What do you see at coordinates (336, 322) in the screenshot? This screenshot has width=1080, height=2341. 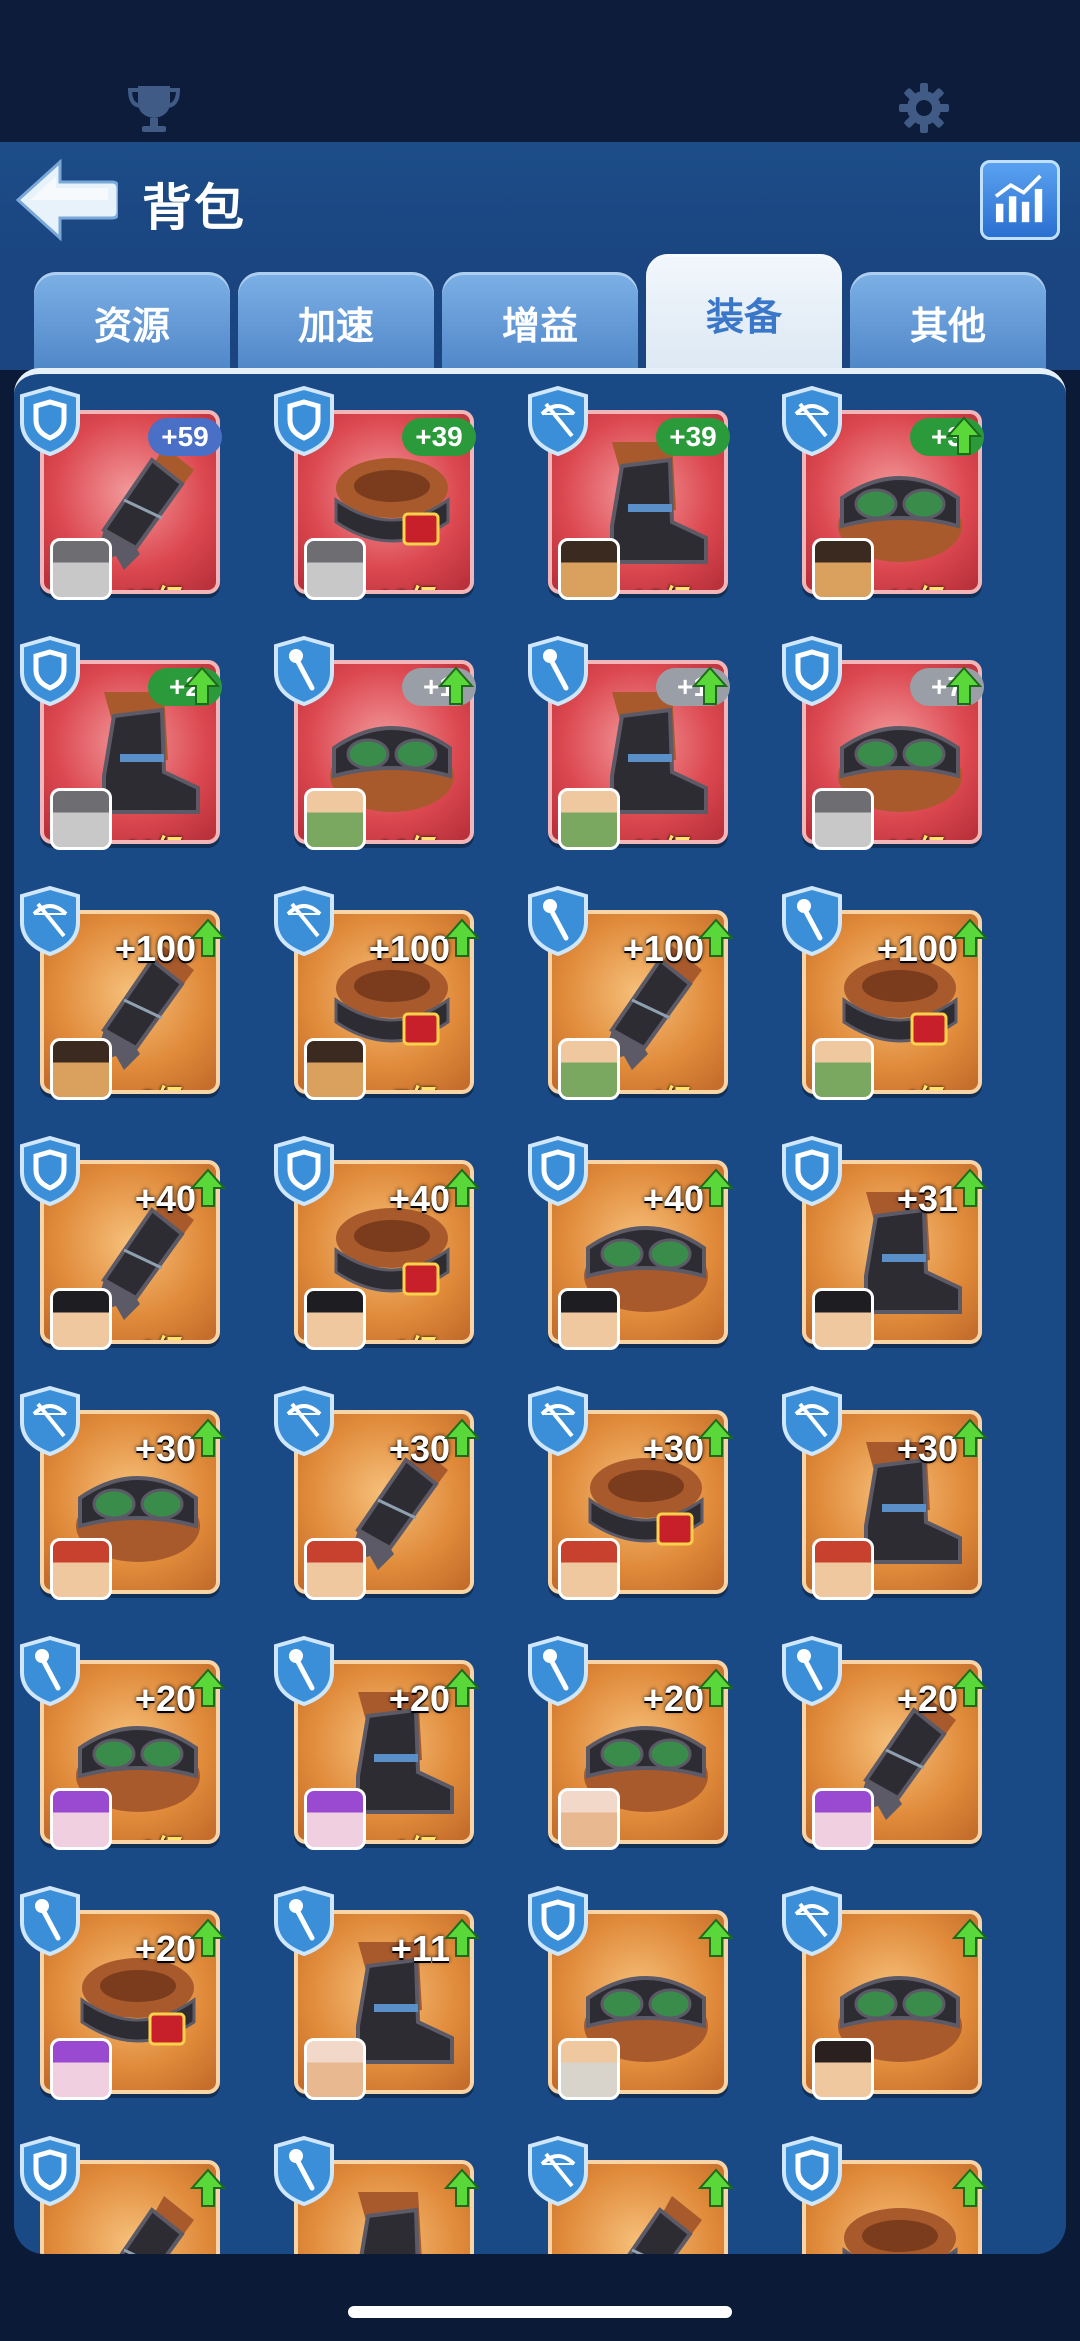 I see `tab-speedups: 加速` at bounding box center [336, 322].